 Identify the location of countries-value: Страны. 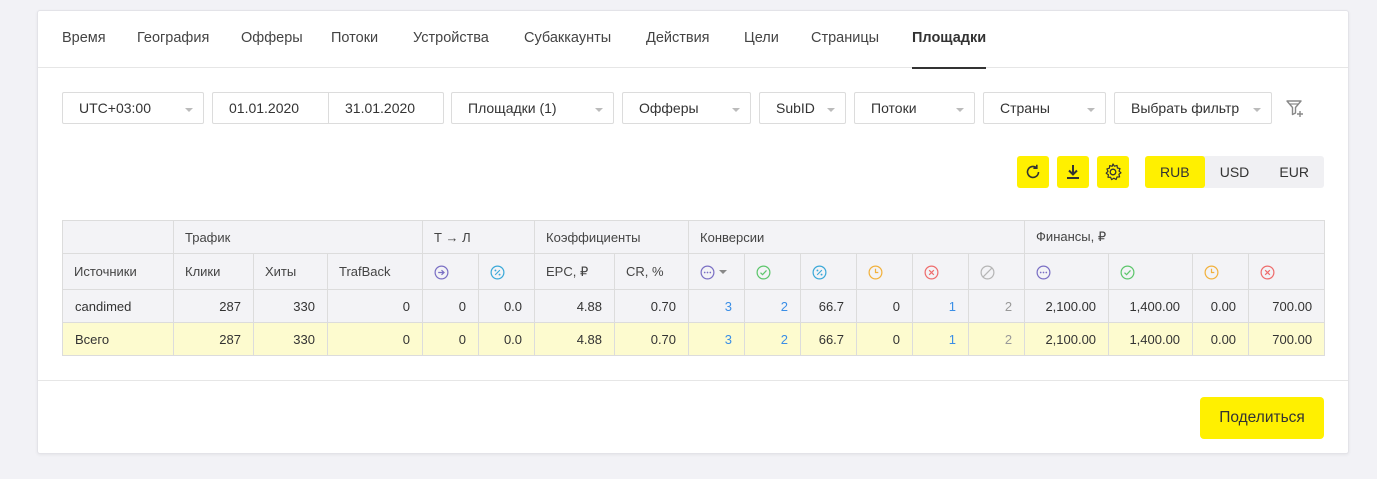
(1025, 108).